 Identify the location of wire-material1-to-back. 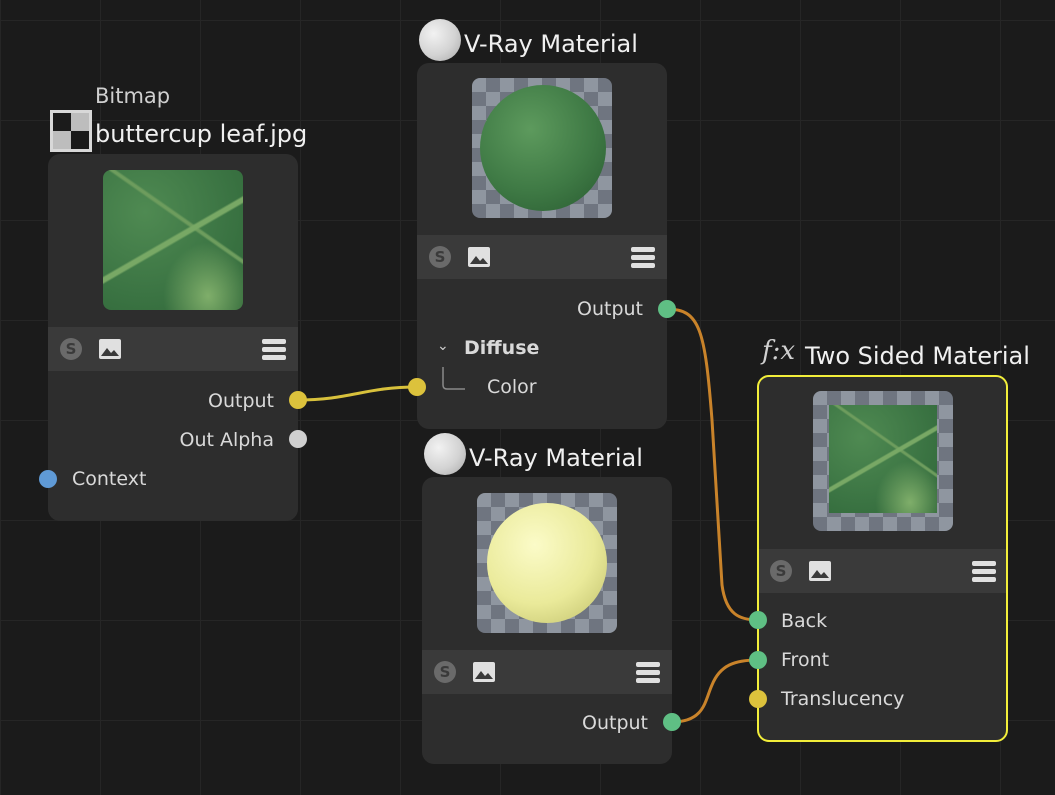
(712, 464).